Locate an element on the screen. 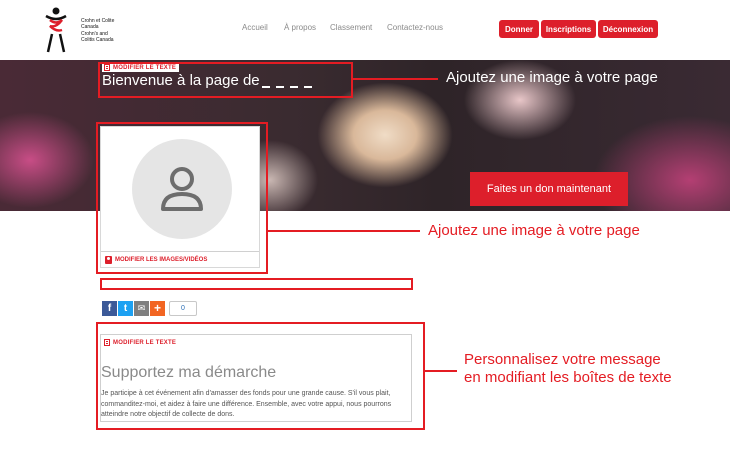 The height and width of the screenshot is (451, 730). email-share-button: ✉ is located at coordinates (141, 308).